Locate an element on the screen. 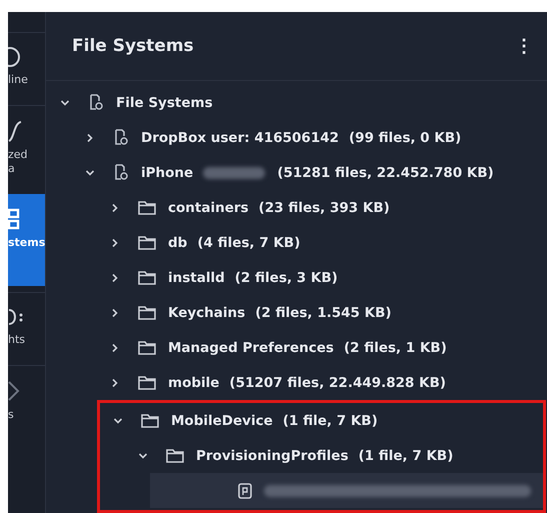 Image resolution: width=547 pixels, height=513 pixels. sidebar-item: s is located at coordinates (26, 399).